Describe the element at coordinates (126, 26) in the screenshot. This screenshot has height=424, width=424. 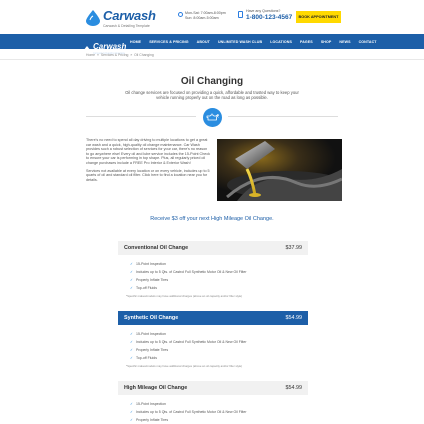
I see `logo-tagline: Carwash & Detailing Template` at that location.